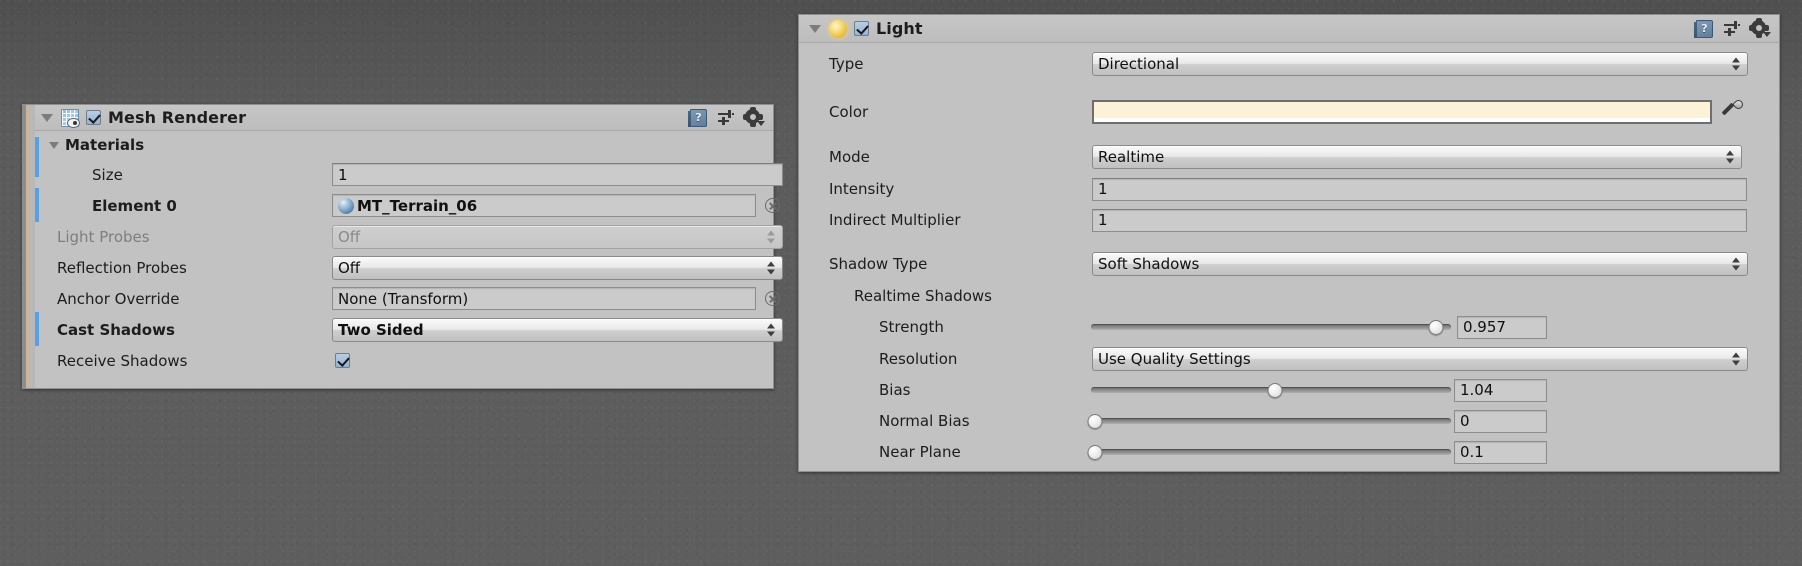  Describe the element at coordinates (544, 298) in the screenshot. I see `anchor-override-object-field: None (Transform)` at that location.